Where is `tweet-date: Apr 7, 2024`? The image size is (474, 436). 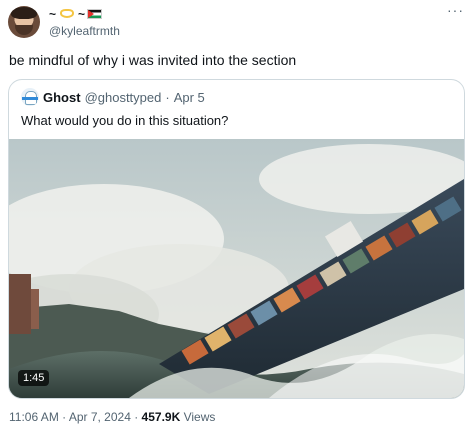
tweet-date: Apr 7, 2024 is located at coordinates (100, 417).